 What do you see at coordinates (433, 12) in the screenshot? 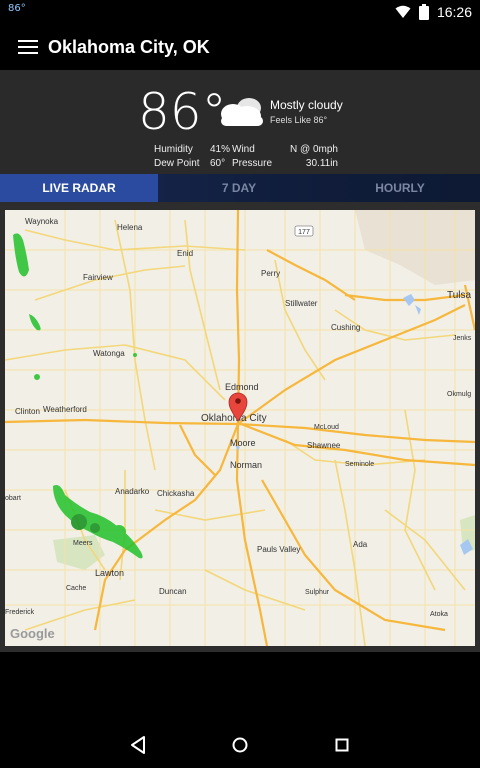
I see `status-icons: 16:26` at bounding box center [433, 12].